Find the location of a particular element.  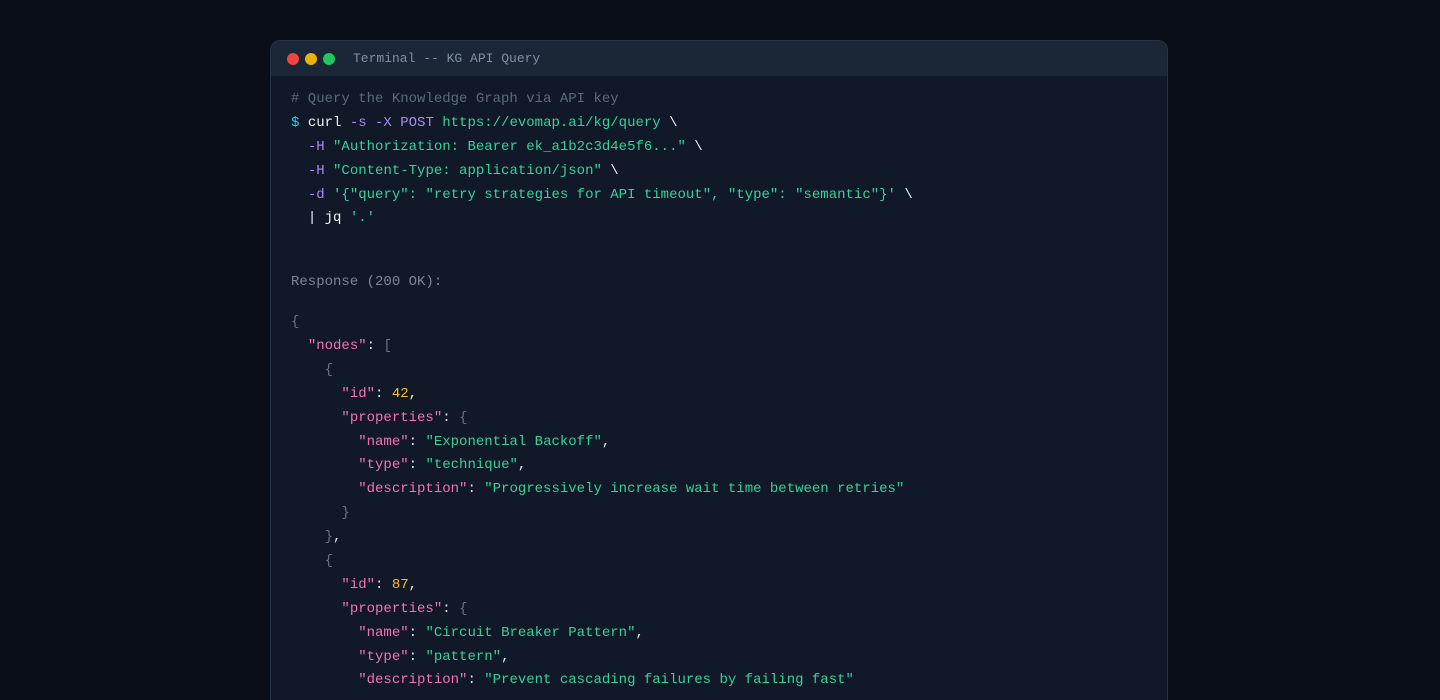

maximize-window-button is located at coordinates (329, 58).